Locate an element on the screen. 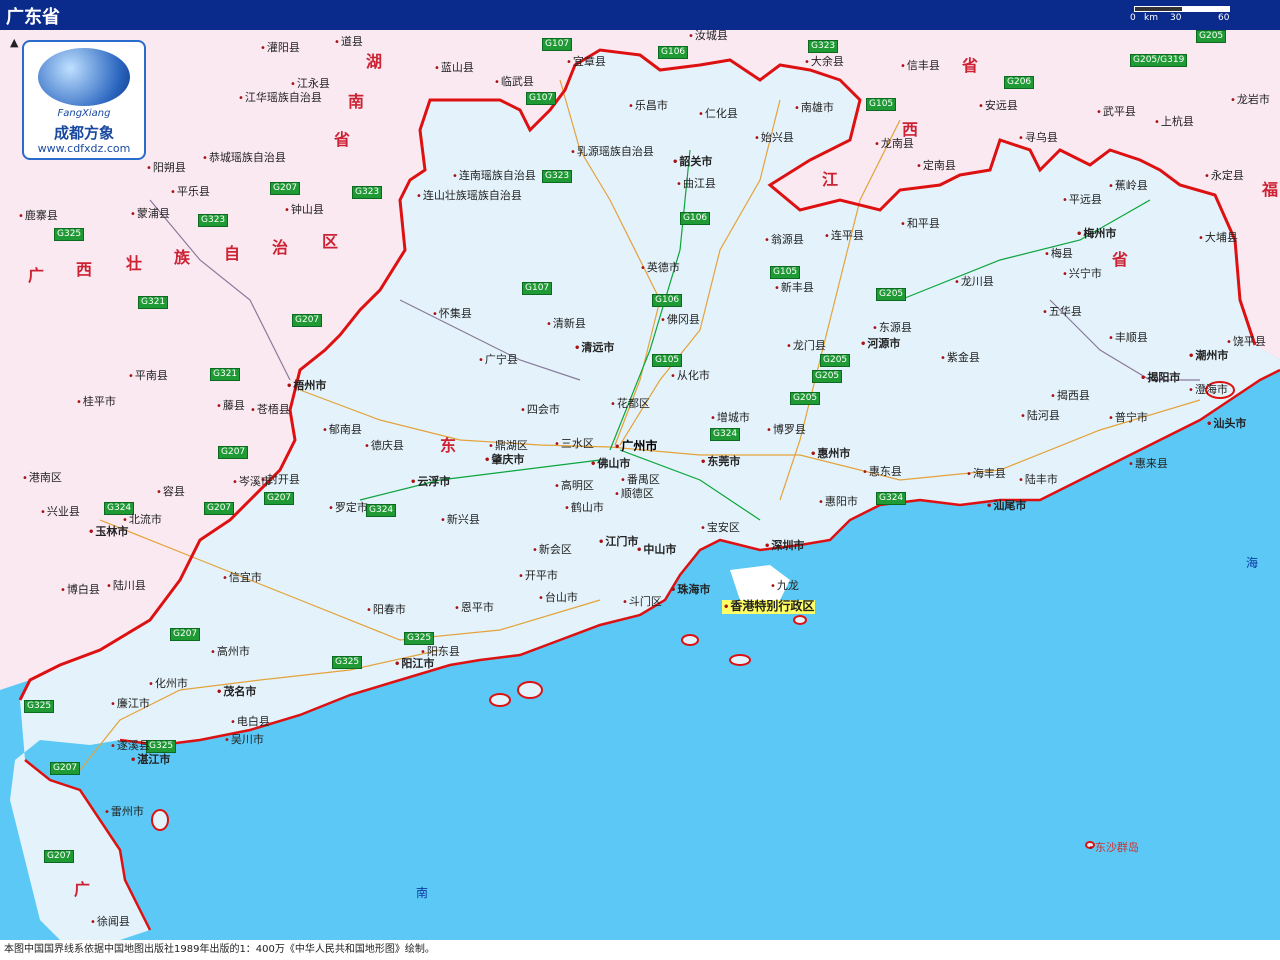 The image size is (1280, 960). place-label: •宝安区 is located at coordinates (720, 528).